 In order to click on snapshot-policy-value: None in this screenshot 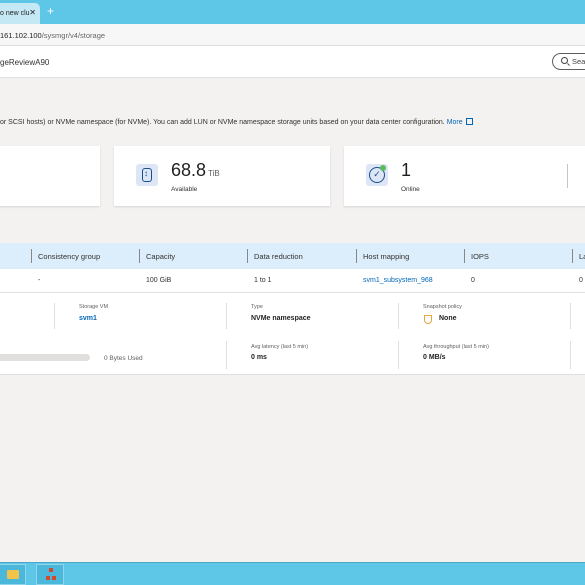, I will do `click(448, 318)`.